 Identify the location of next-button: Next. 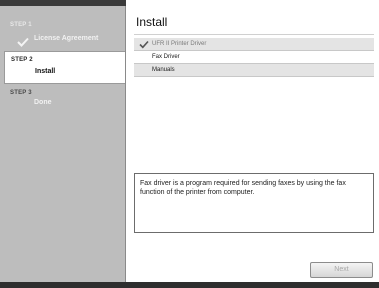
(341, 270).